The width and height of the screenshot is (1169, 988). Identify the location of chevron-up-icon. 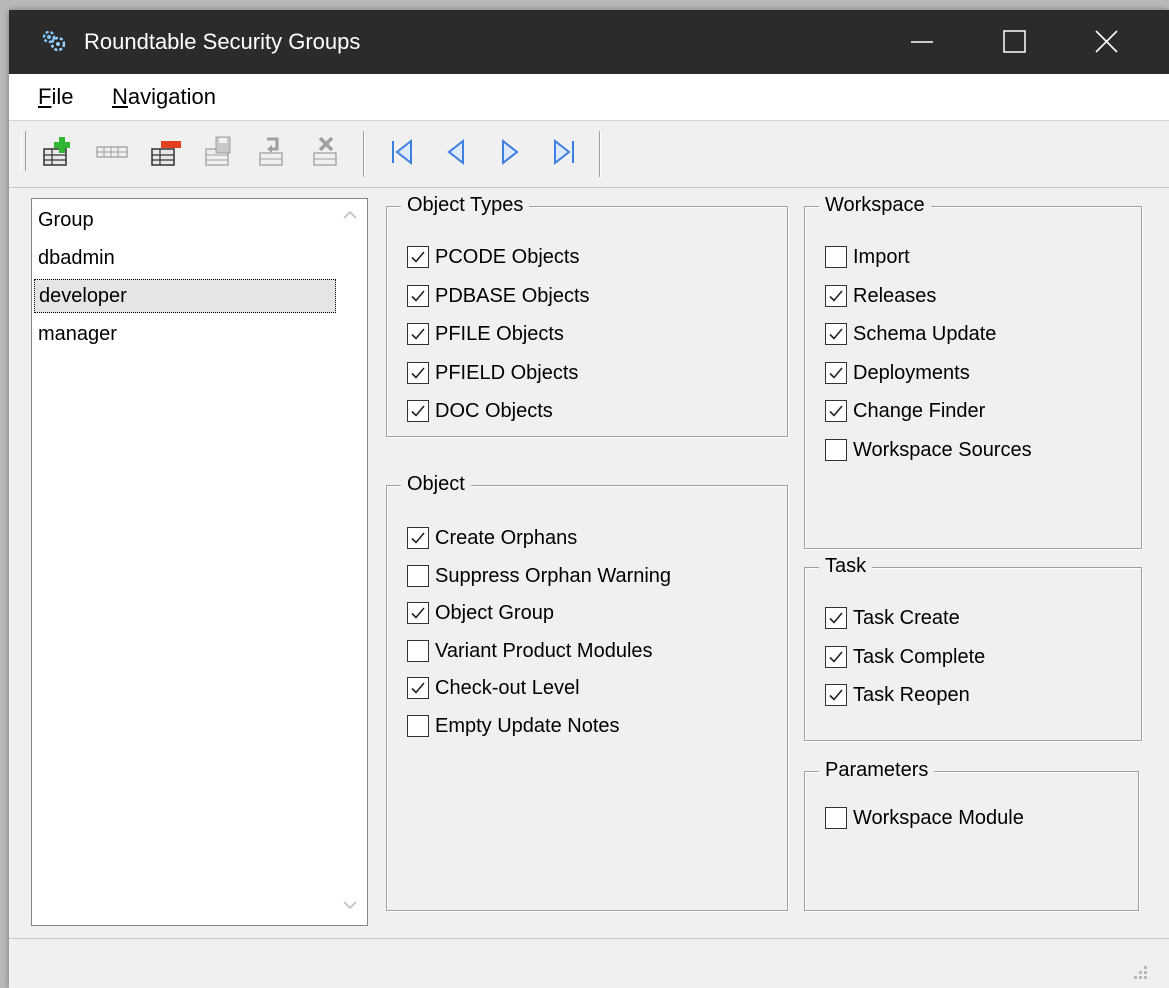
(350, 214).